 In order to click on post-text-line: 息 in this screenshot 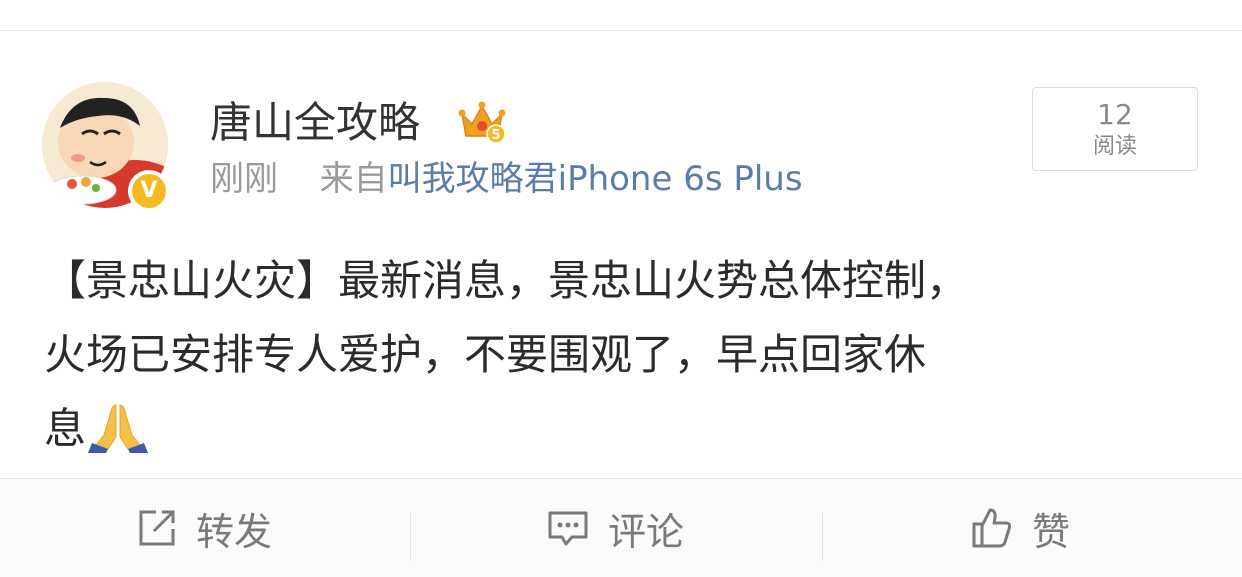, I will do `click(624, 429)`.